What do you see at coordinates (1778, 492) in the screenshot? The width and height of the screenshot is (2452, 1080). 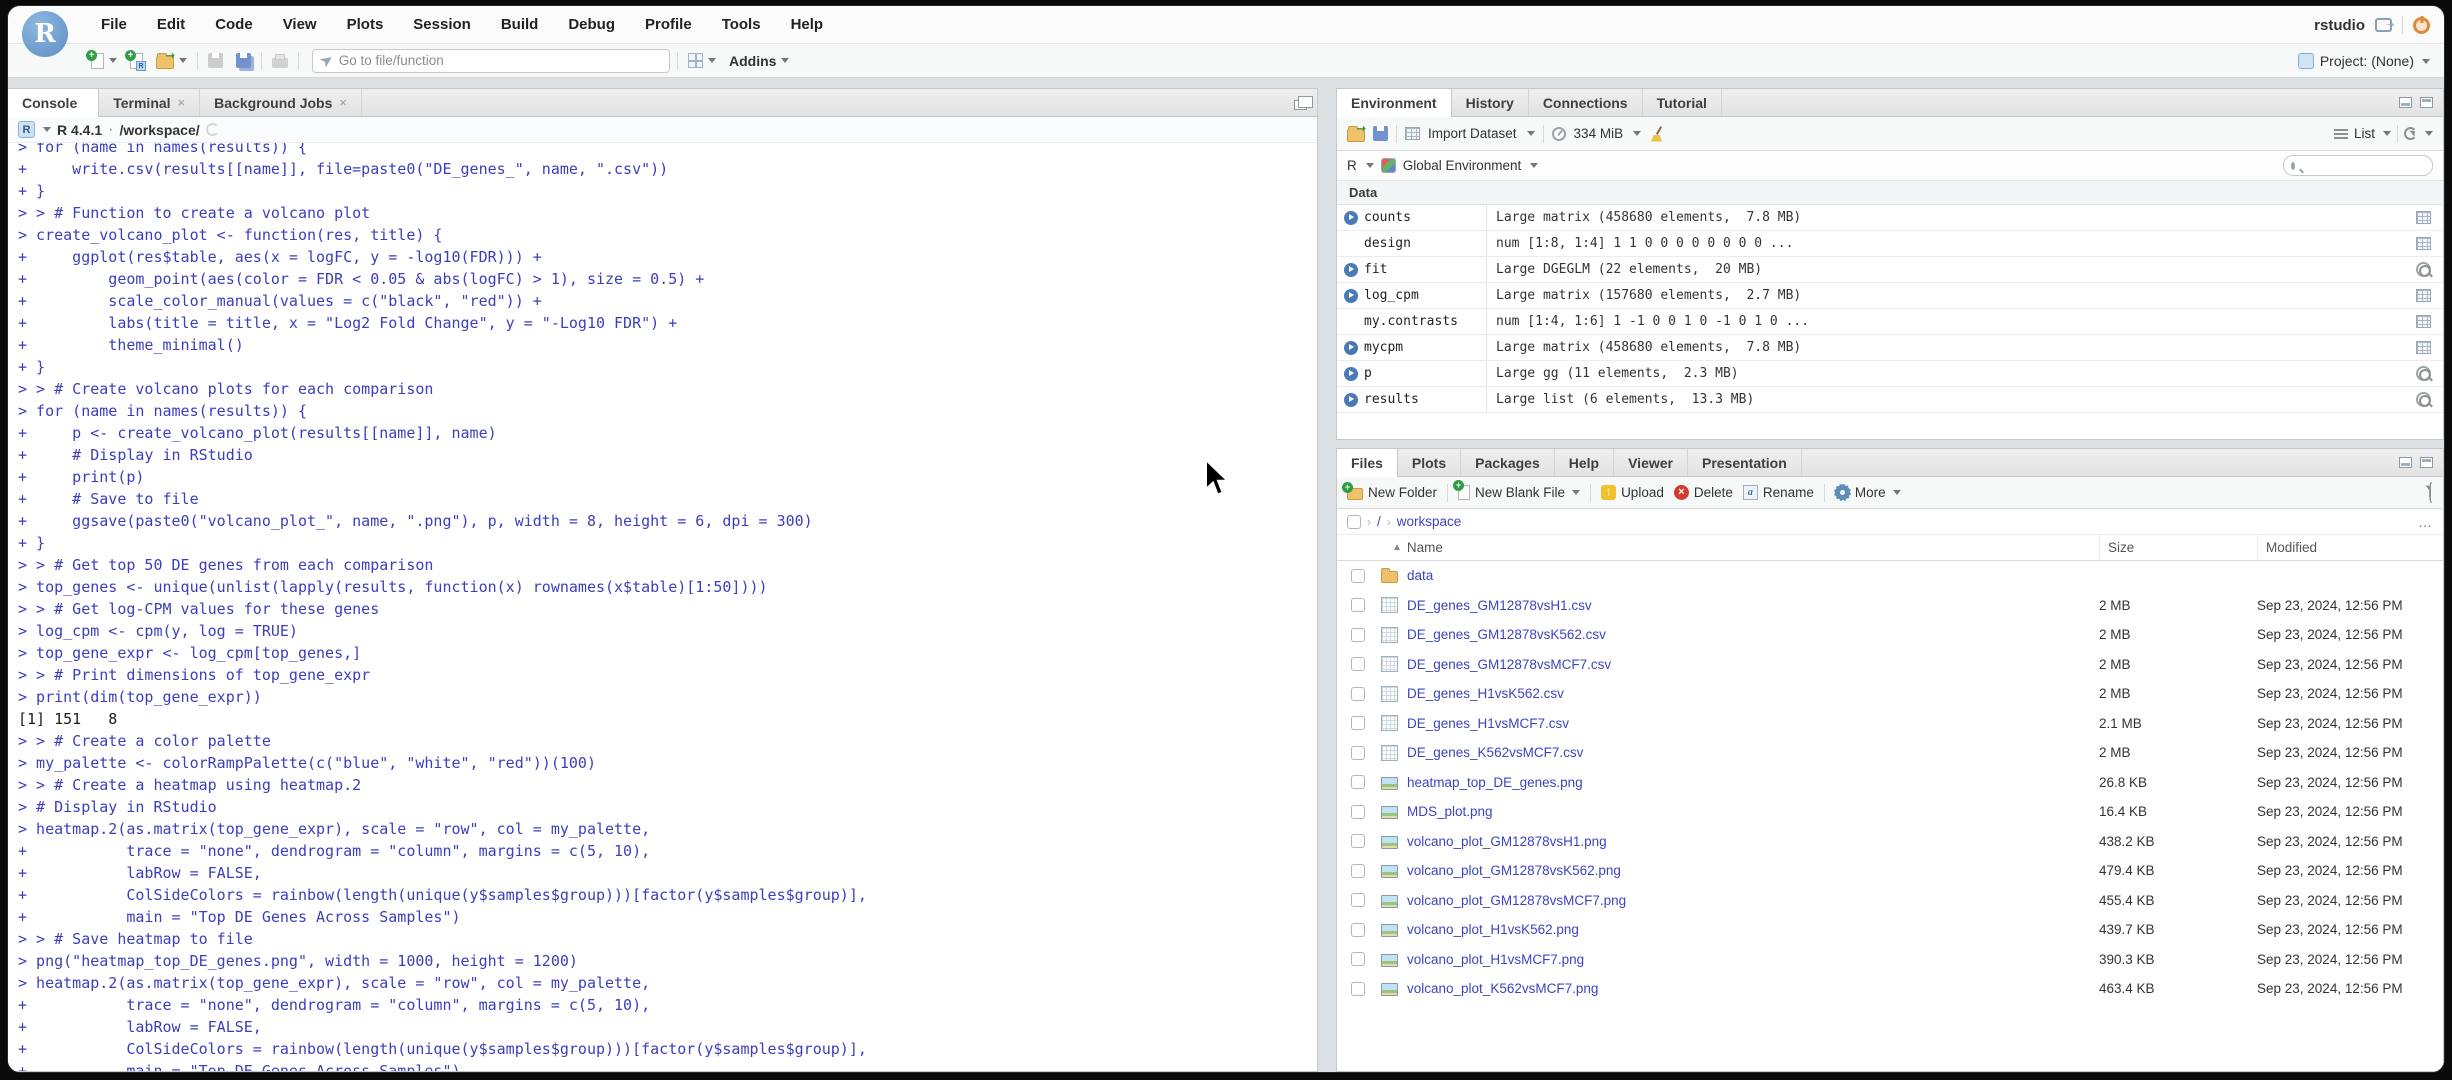 I see `rename-button: a Rename` at bounding box center [1778, 492].